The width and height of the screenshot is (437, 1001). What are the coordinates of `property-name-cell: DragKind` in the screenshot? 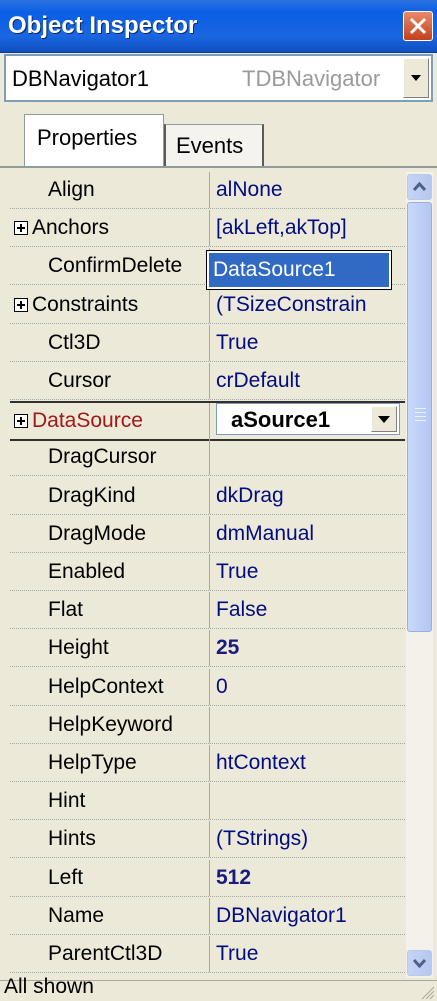 It's located at (110, 495).